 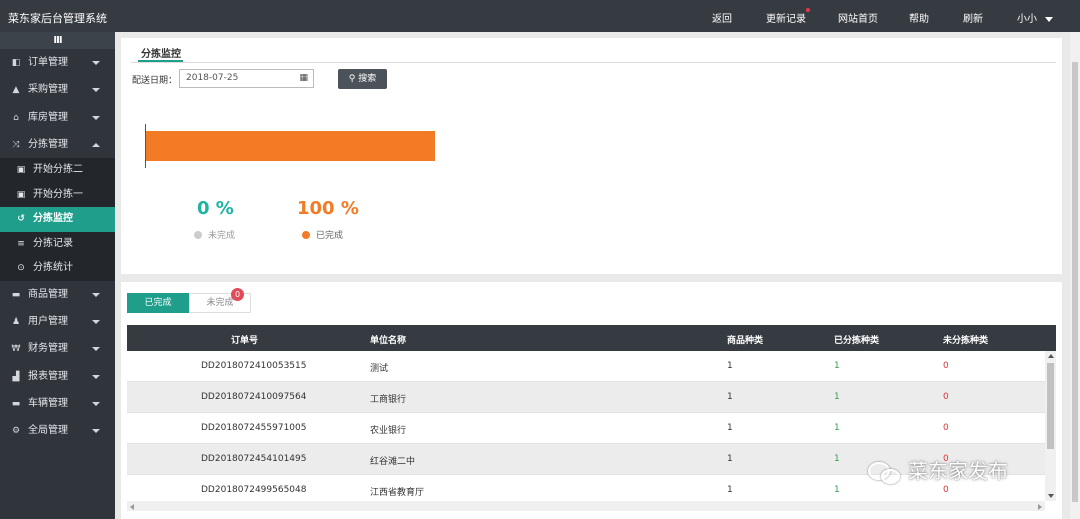 I want to click on user-menu: 小小, so click(x=1035, y=17).